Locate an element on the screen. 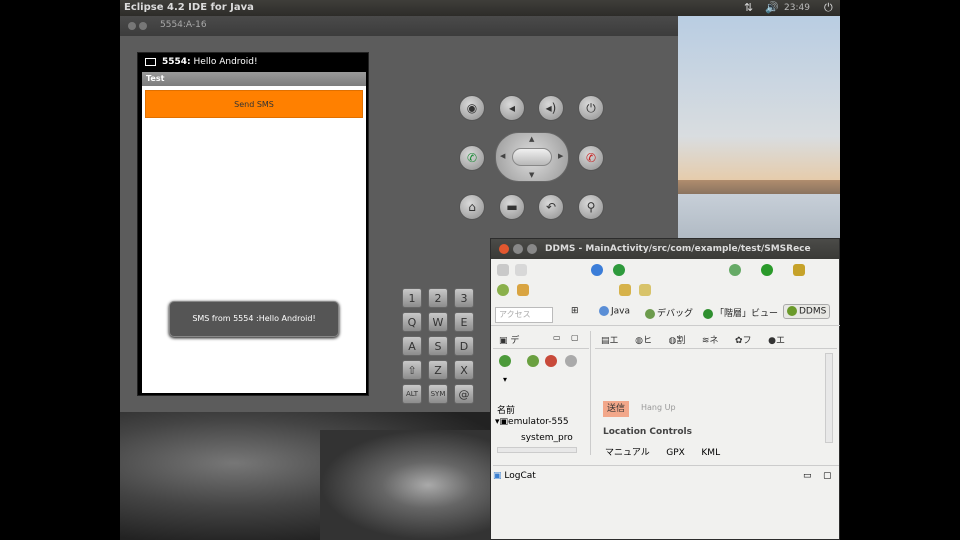 This screenshot has height=540, width=960. key: 1 is located at coordinates (412, 298).